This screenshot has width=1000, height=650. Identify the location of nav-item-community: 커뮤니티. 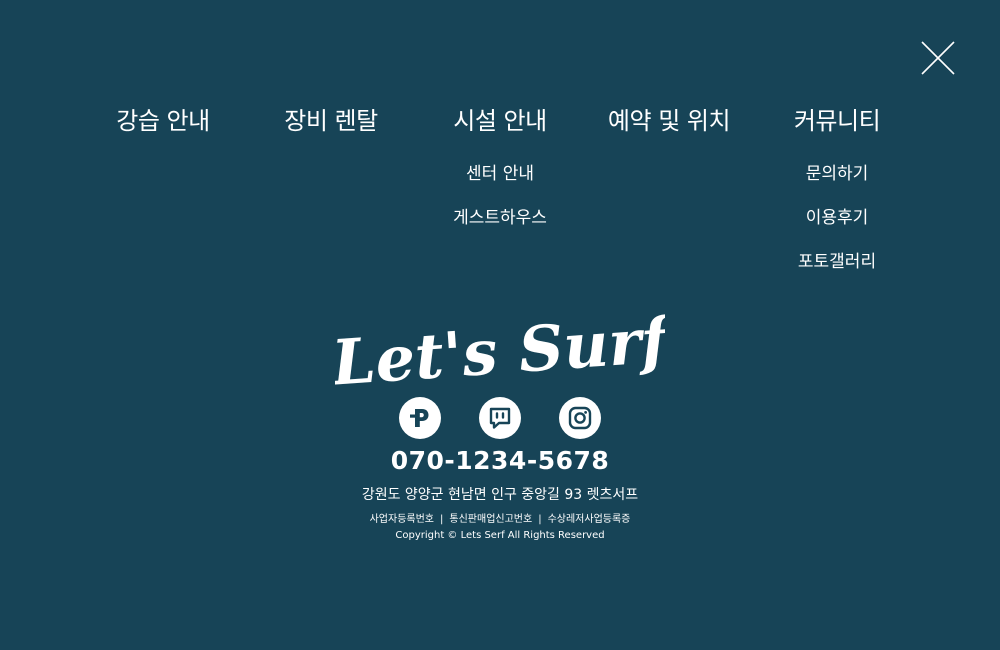
(837, 121).